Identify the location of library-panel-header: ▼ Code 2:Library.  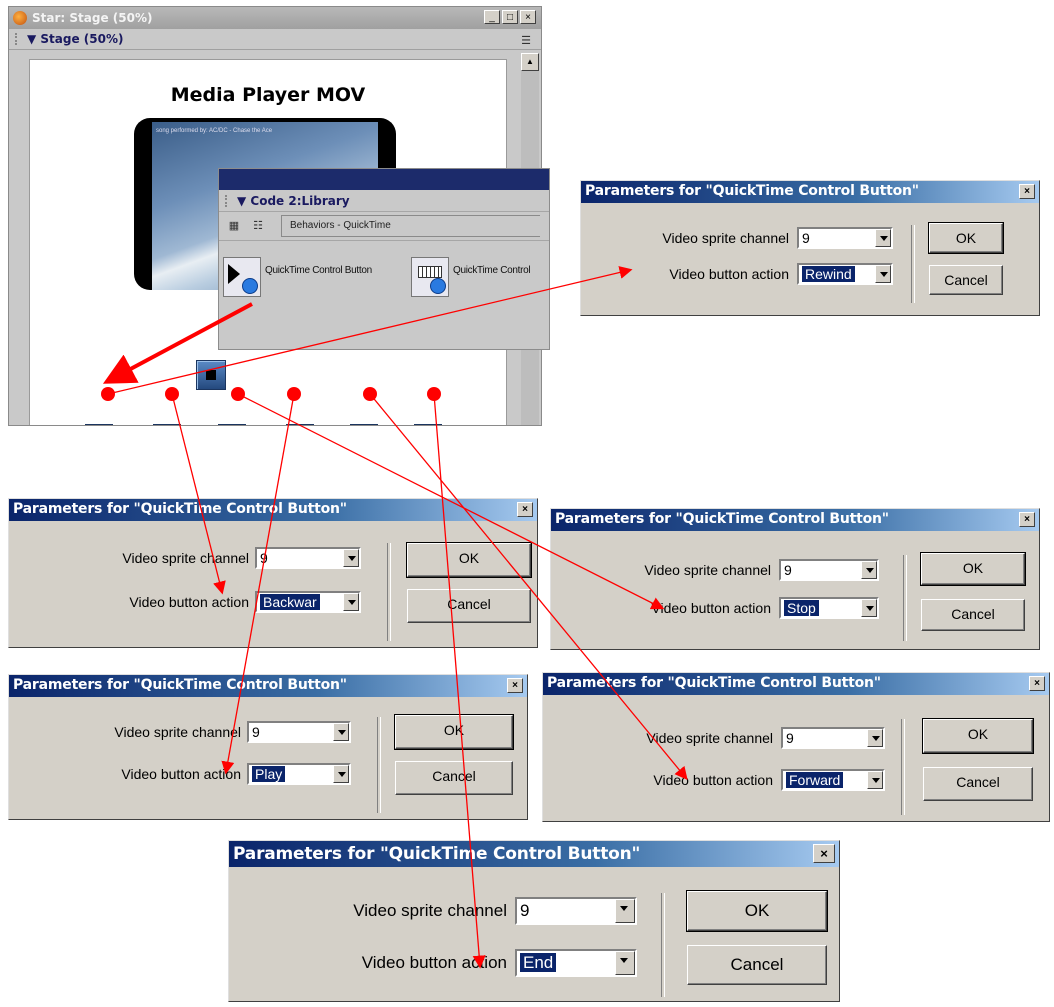
(384, 201).